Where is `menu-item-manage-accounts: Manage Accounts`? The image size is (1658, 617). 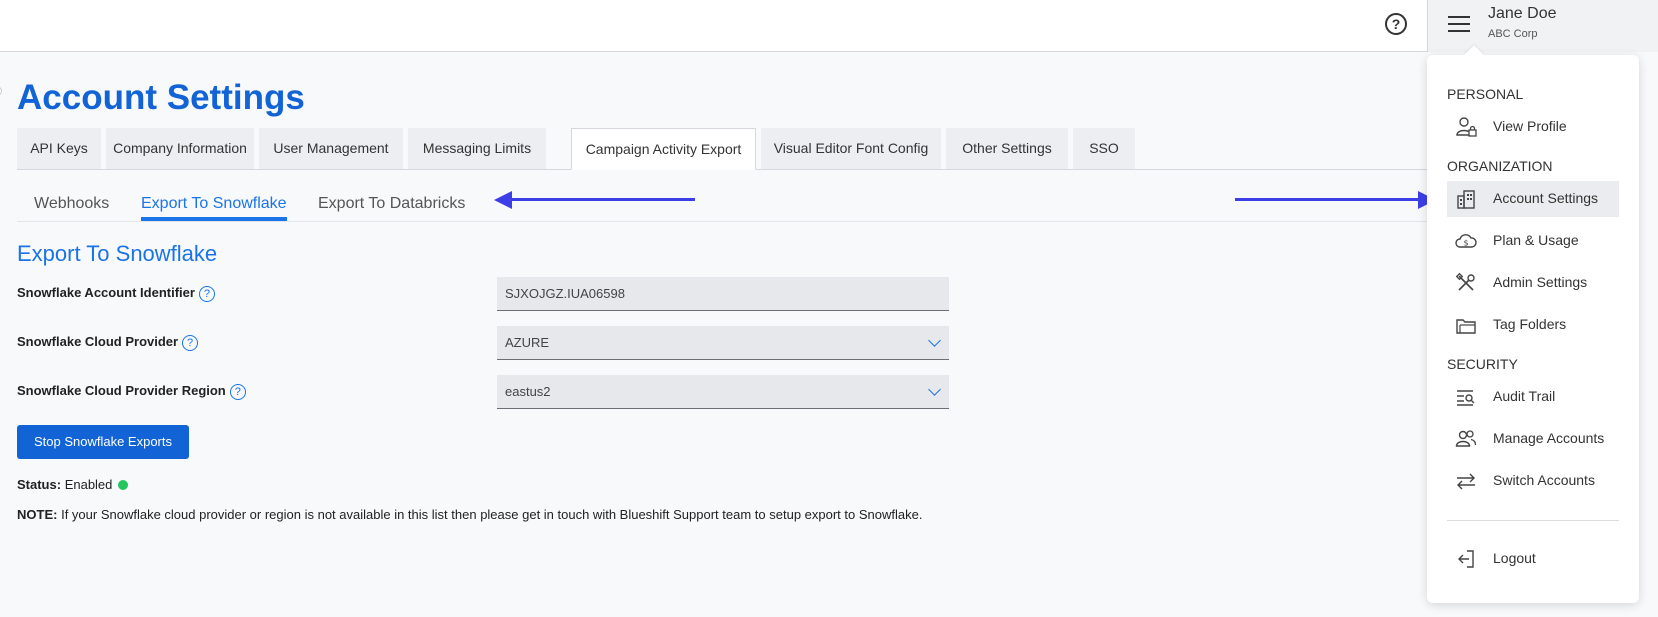 menu-item-manage-accounts: Manage Accounts is located at coordinates (1533, 439).